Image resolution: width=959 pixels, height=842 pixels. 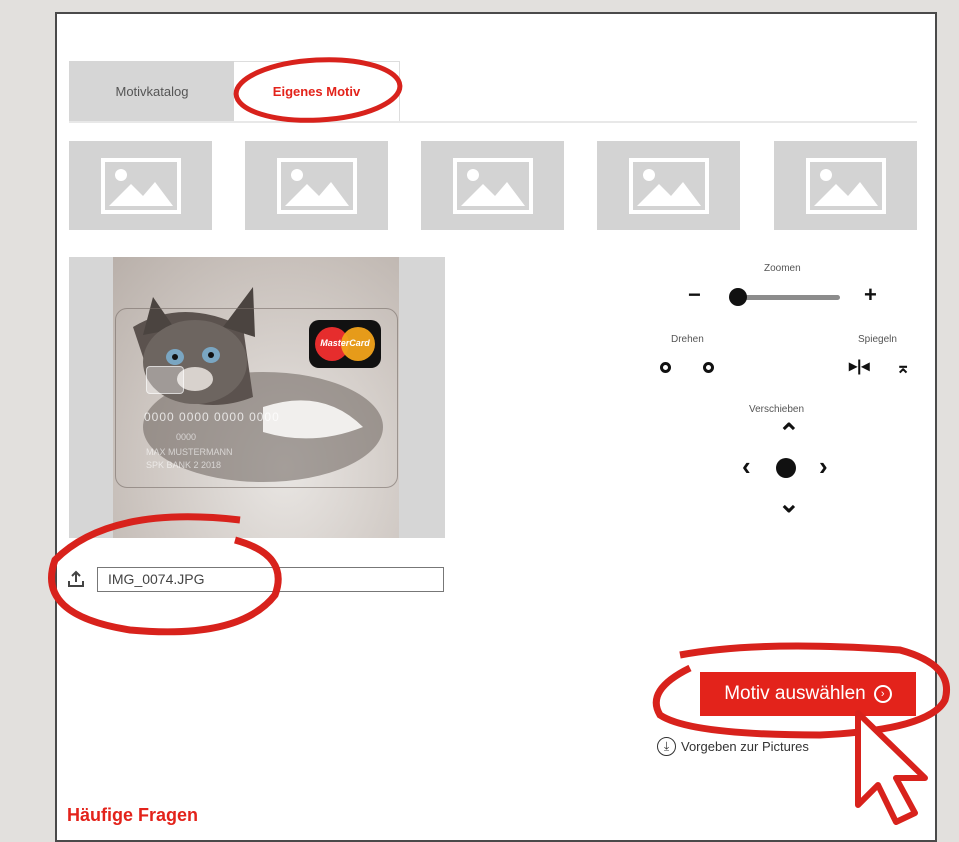 I want to click on tab-motivkatalog-label: Motivkatalog, so click(x=152, y=91).